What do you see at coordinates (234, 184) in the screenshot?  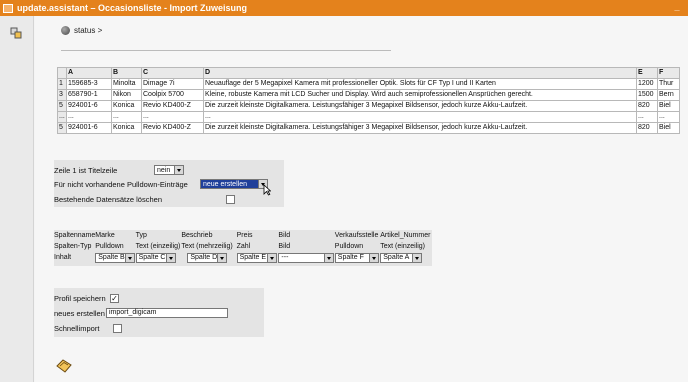 I see `pulldown-select: neue erstellen` at bounding box center [234, 184].